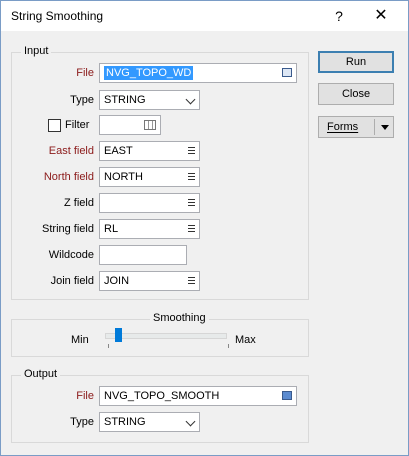 The width and height of the screenshot is (409, 456). Describe the element at coordinates (77, 125) in the screenshot. I see `filter-label: Filter` at that location.